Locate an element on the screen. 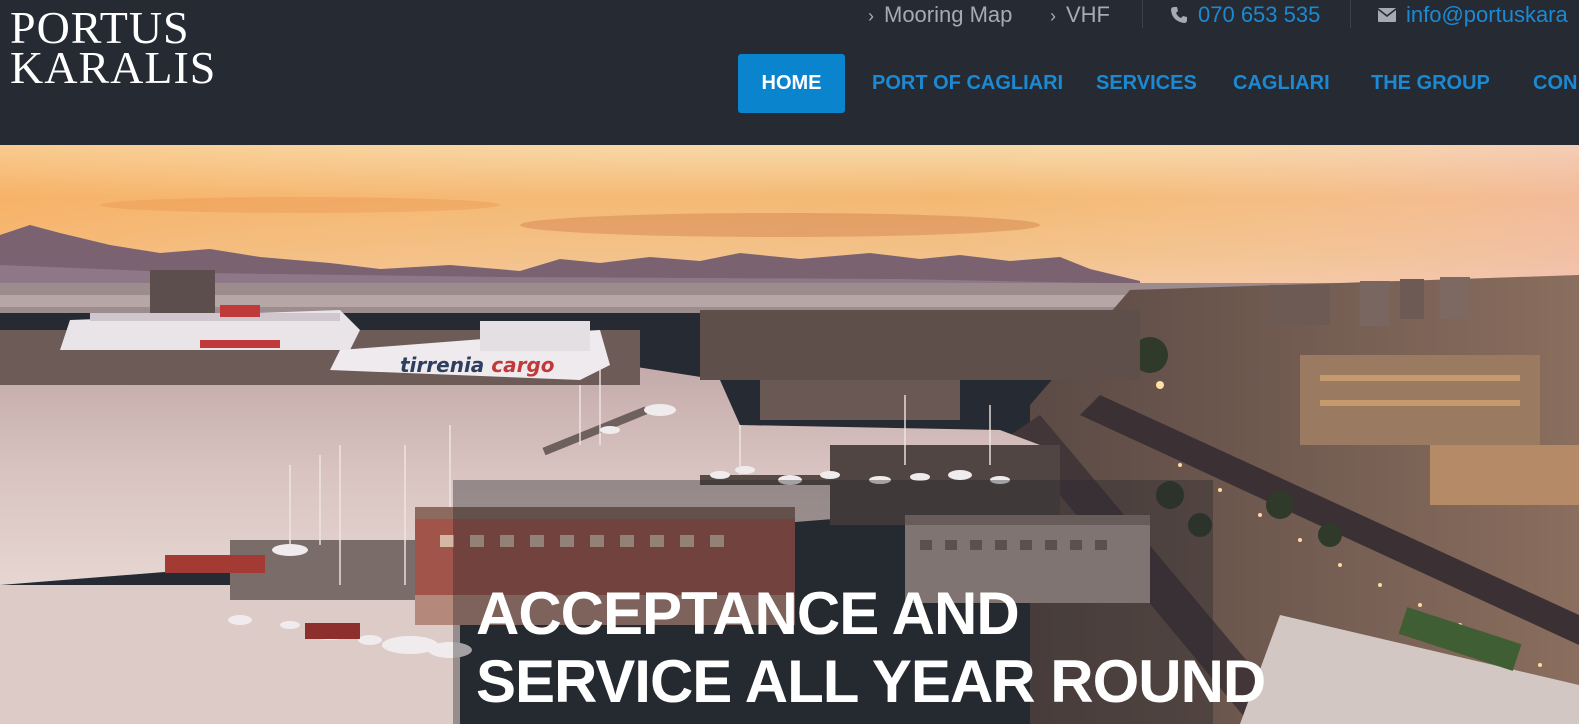 Image resolution: width=1579 pixels, height=724 pixels. nav-home: HOME is located at coordinates (791, 83).